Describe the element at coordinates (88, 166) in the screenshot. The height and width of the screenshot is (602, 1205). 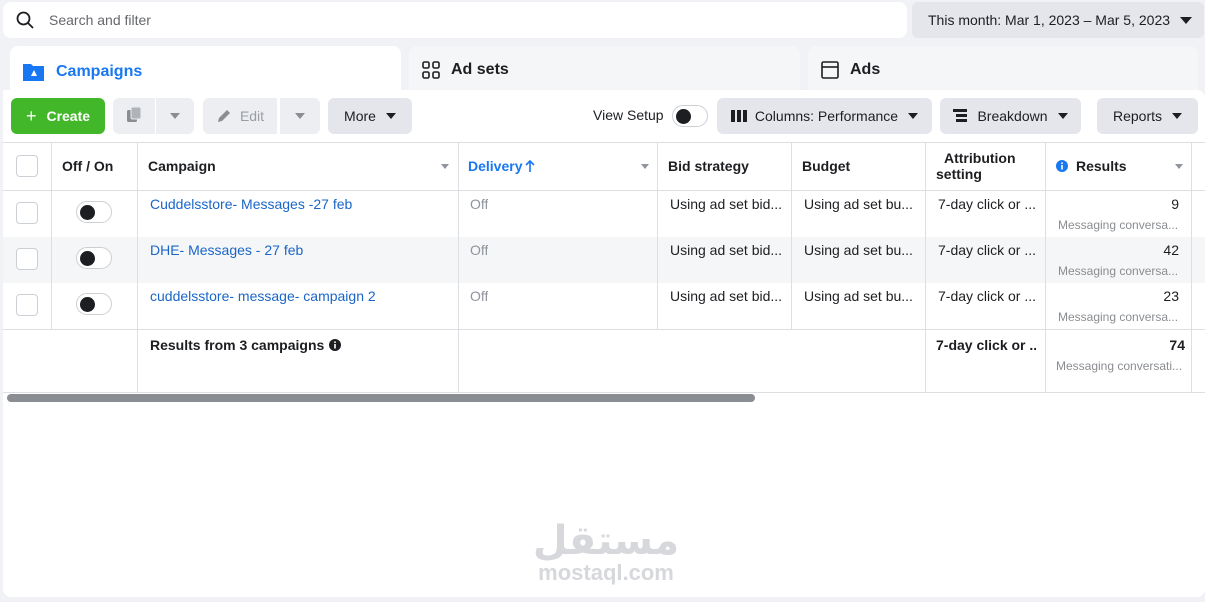
I see `header-off-on: Off / On` at that location.